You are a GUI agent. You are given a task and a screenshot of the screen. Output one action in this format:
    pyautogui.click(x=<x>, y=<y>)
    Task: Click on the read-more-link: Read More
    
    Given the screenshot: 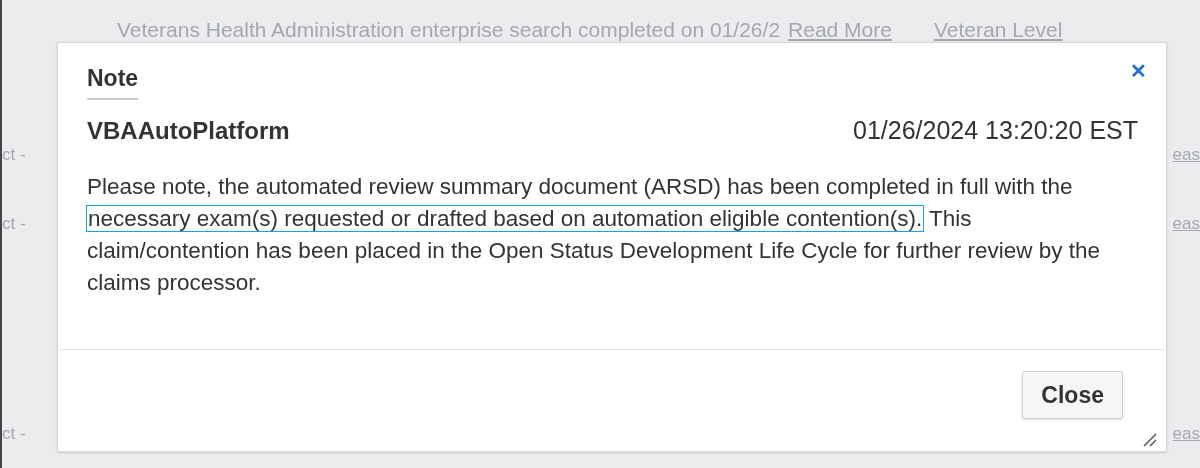 What is the action you would take?
    pyautogui.click(x=840, y=30)
    